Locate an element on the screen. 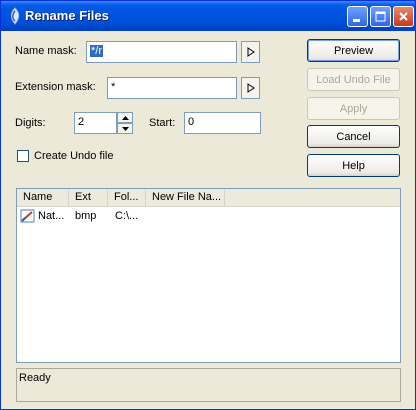 The height and width of the screenshot is (410, 416). cancel-button-label: Cancel is located at coordinates (353, 136).